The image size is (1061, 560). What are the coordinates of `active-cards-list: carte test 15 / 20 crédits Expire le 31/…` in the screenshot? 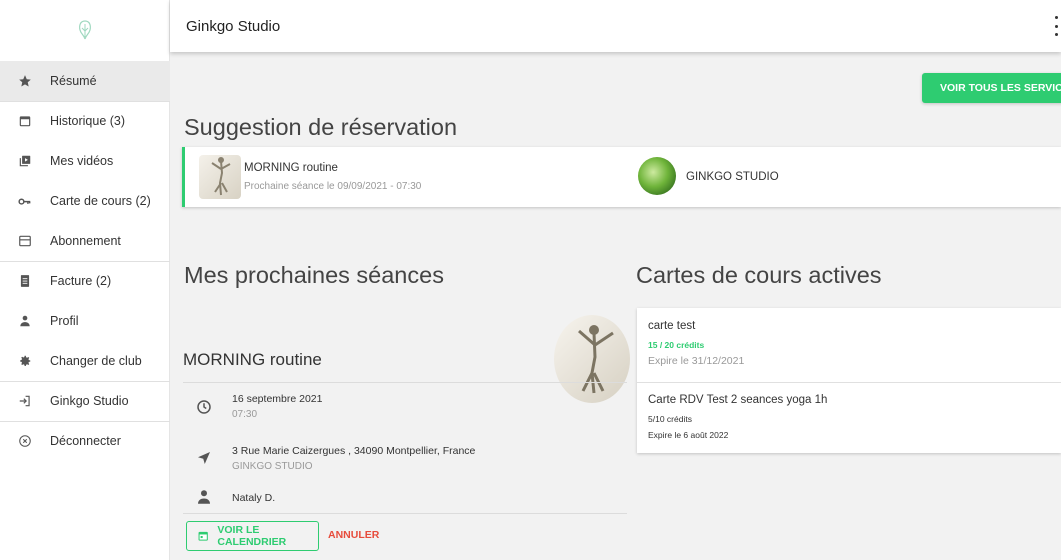 It's located at (849, 380).